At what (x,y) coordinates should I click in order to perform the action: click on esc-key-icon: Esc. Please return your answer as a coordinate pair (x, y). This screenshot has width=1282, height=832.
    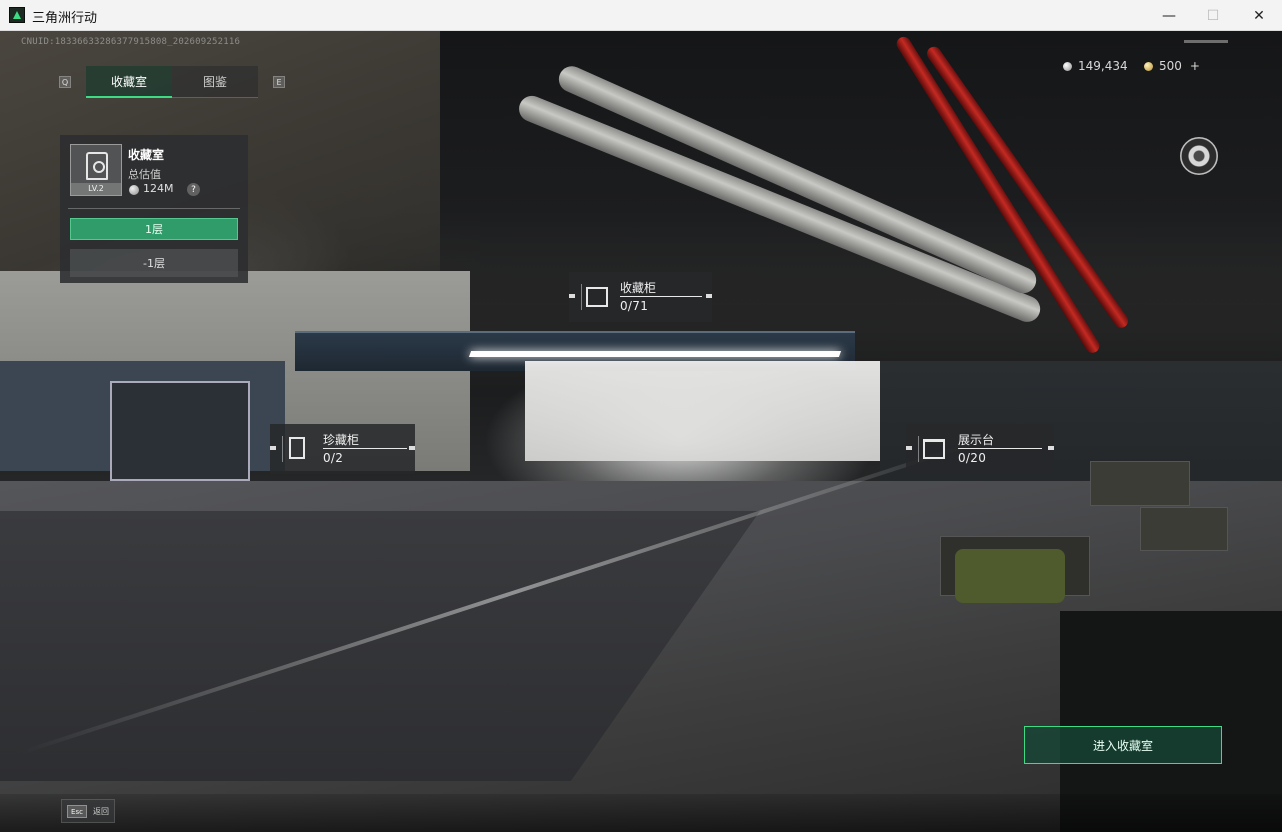
    Looking at the image, I should click on (77, 811).